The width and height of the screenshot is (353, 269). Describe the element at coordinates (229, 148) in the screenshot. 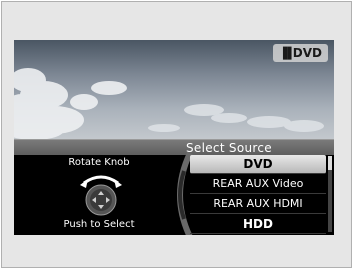

I see `select-source-title: Select Source` at that location.